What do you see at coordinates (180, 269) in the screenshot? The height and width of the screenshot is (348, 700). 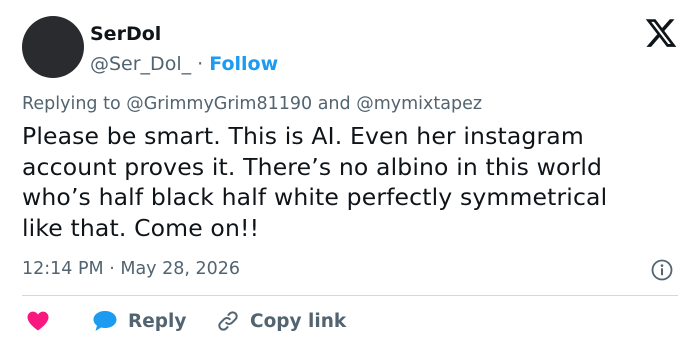 I see `tweet-date: May 28, 2026` at bounding box center [180, 269].